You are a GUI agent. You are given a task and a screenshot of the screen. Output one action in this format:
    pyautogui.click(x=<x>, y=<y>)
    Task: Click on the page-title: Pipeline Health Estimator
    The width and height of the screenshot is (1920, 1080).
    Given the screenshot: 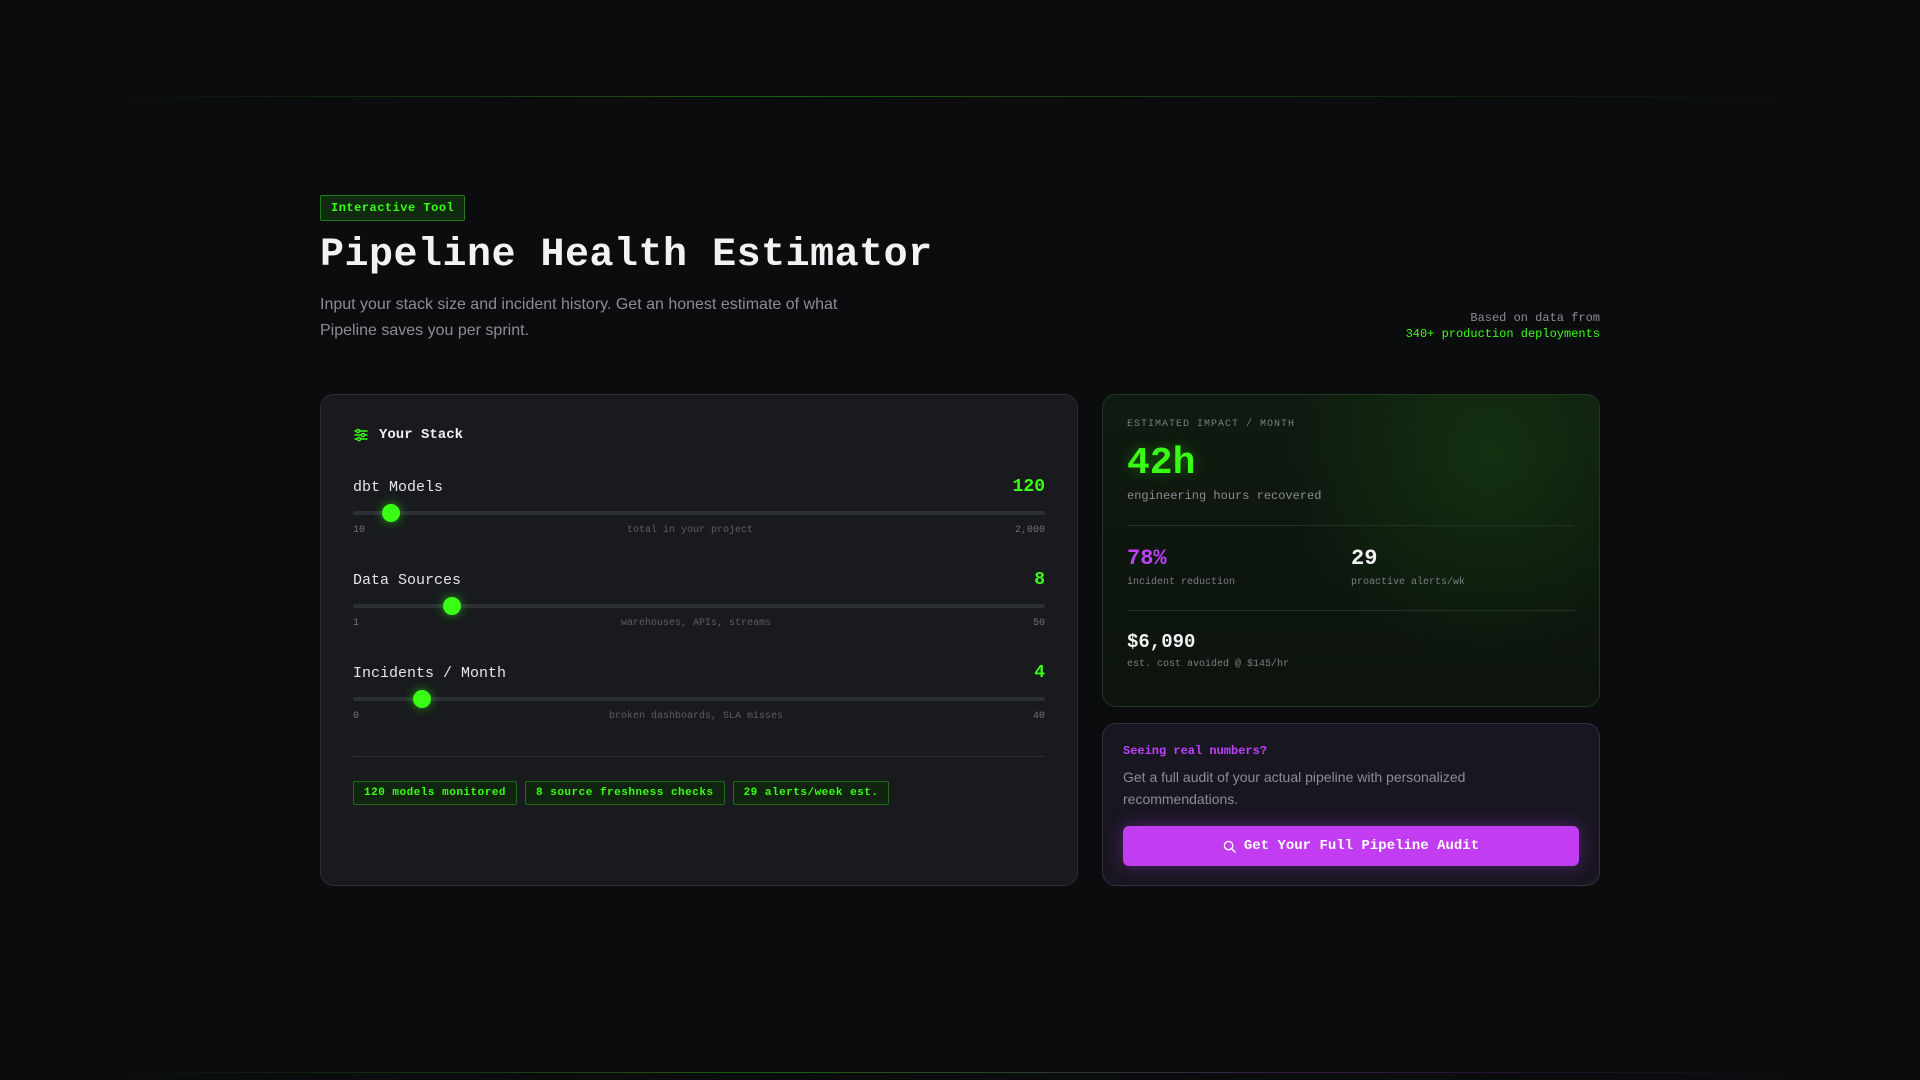 What is the action you would take?
    pyautogui.click(x=626, y=255)
    